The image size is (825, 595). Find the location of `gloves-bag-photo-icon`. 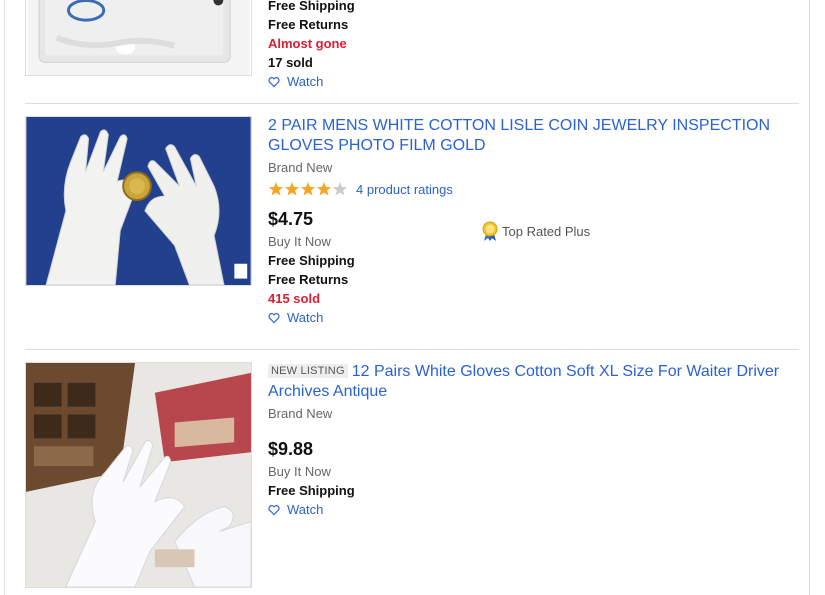

gloves-bag-photo-icon is located at coordinates (138, 37).